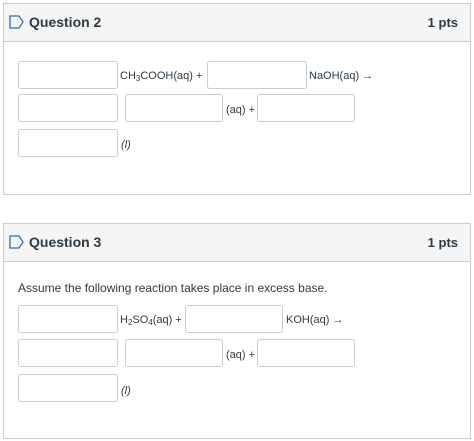 This screenshot has width=474, height=441. What do you see at coordinates (151, 320) in the screenshot?
I see `reactant-formula: H2SO4(aq) +` at bounding box center [151, 320].